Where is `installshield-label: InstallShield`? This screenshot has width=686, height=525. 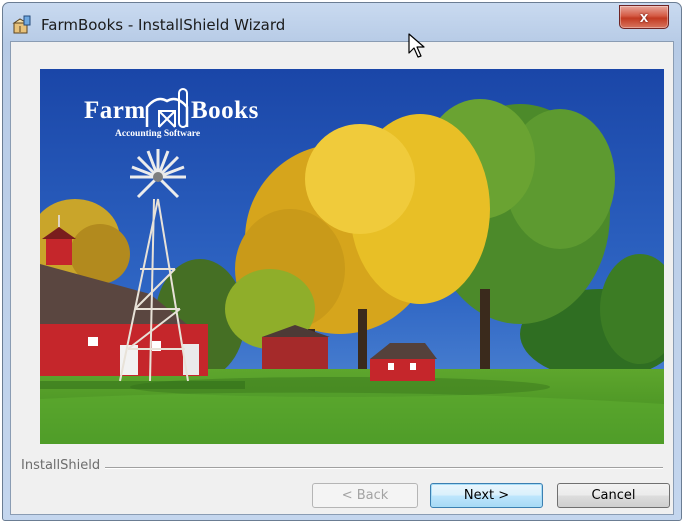 installshield-label: InstallShield is located at coordinates (61, 465).